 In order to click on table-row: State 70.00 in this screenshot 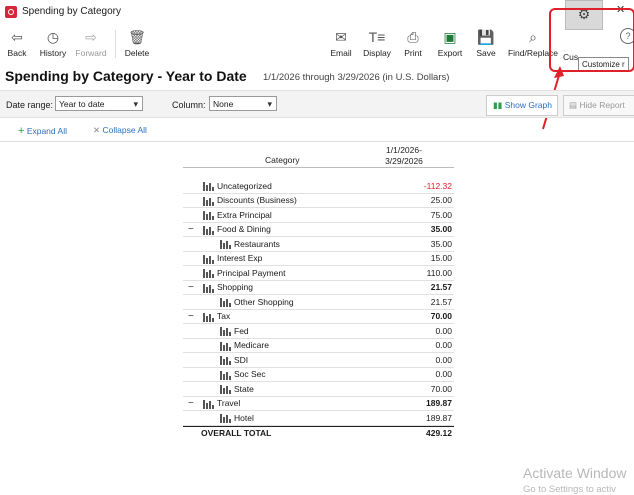, I will do `click(318, 389)`.